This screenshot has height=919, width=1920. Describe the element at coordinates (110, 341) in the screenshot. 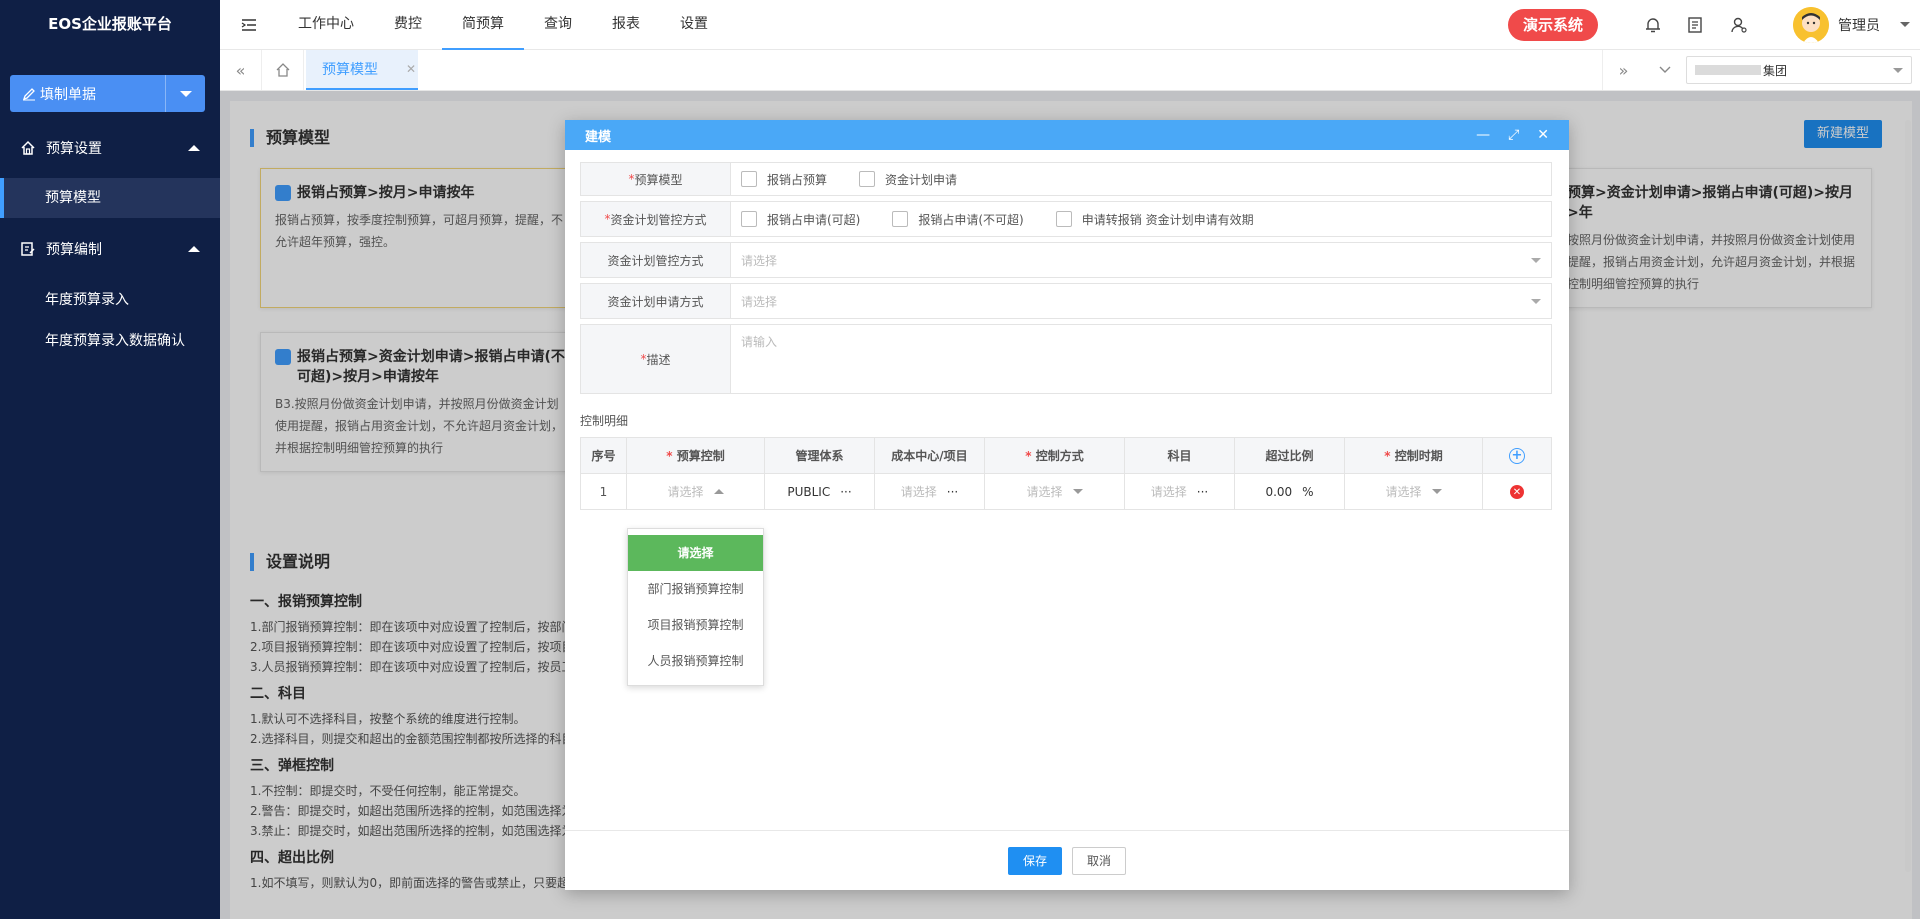

I see `sidebar-item-annual-confirm: 年度预算录入数据确认` at that location.